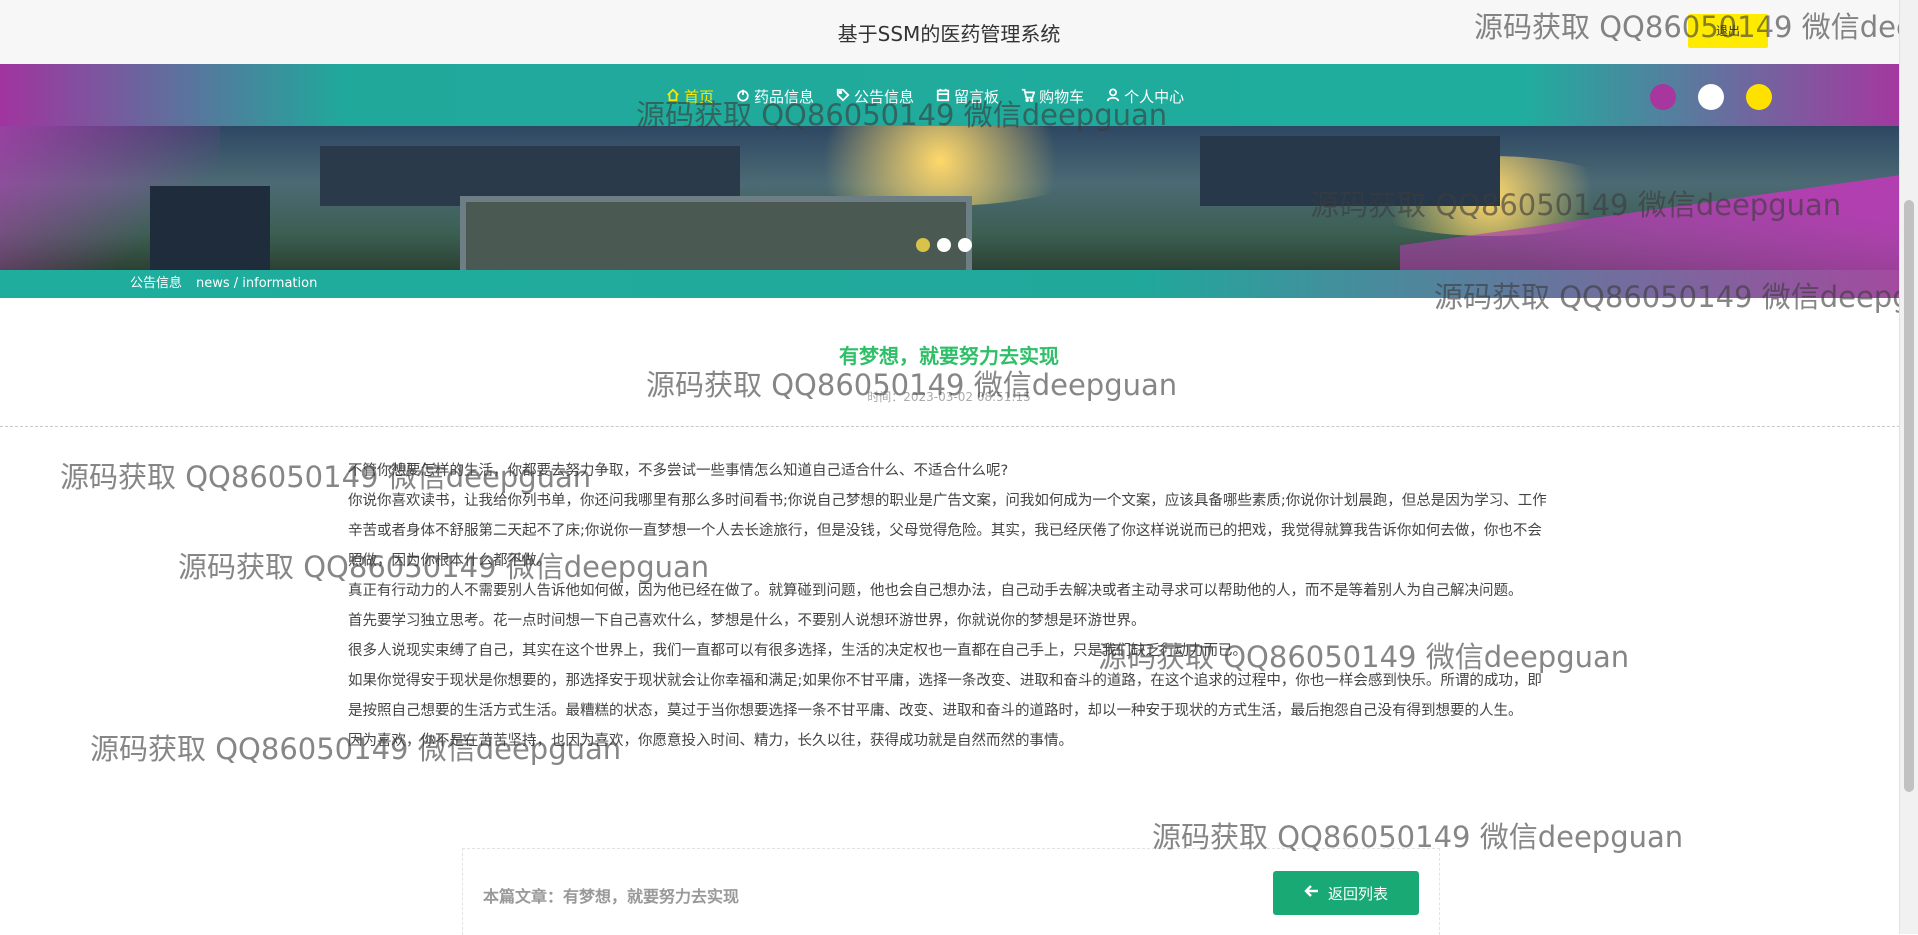  Describe the element at coordinates (257, 283) in the screenshot. I see `section-subtitle: news / information` at that location.